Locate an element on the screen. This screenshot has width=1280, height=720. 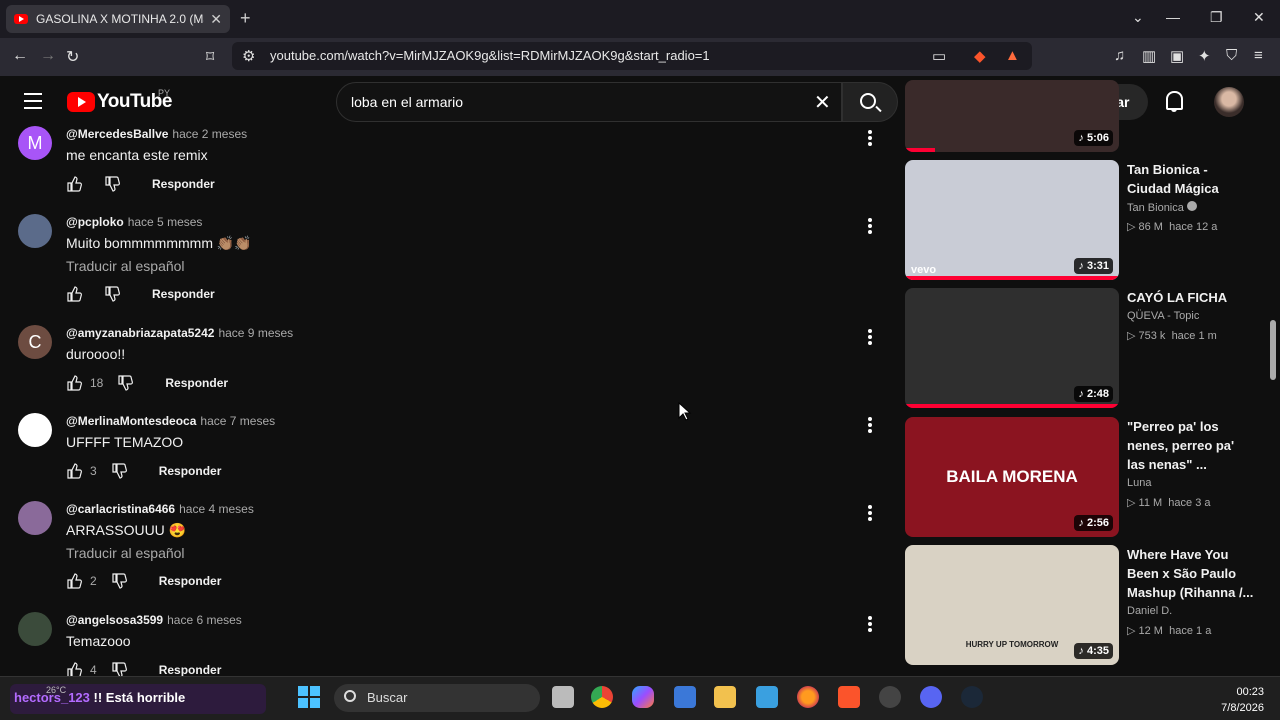
cast-icon: ▭ is located at coordinates (939, 56).